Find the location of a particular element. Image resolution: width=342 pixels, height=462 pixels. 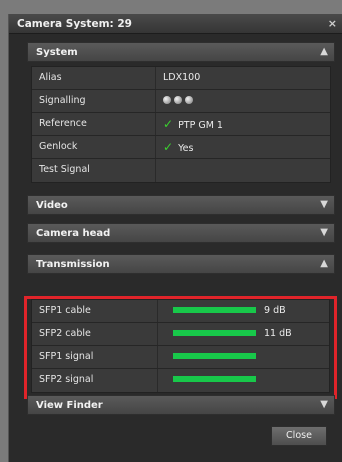

row-signalling: Signalling is located at coordinates (181, 101).